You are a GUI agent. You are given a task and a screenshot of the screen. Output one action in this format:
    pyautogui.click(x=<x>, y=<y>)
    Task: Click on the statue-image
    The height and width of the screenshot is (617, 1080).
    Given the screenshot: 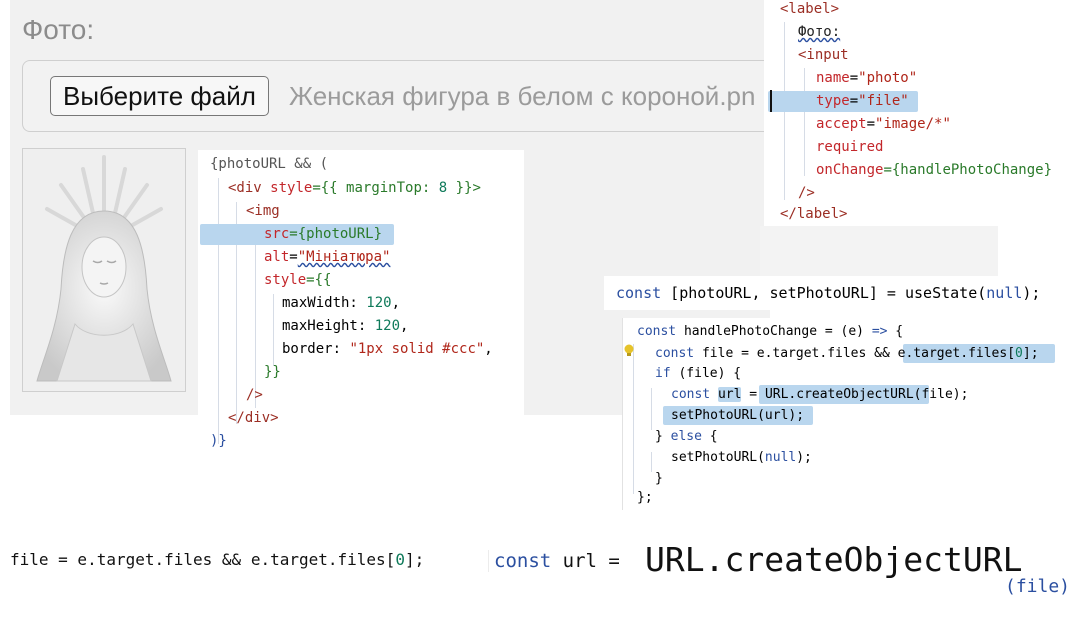 What is the action you would take?
    pyautogui.click(x=104, y=268)
    